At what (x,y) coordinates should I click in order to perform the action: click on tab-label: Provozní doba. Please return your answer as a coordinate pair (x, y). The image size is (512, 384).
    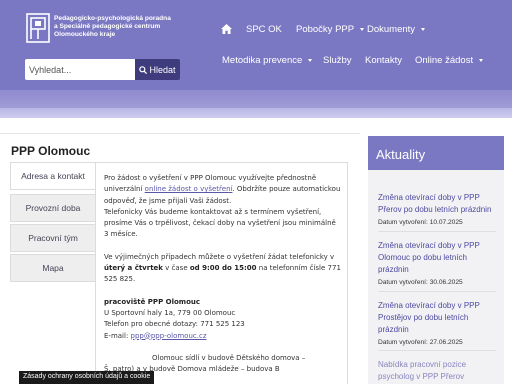
    Looking at the image, I should click on (53, 208).